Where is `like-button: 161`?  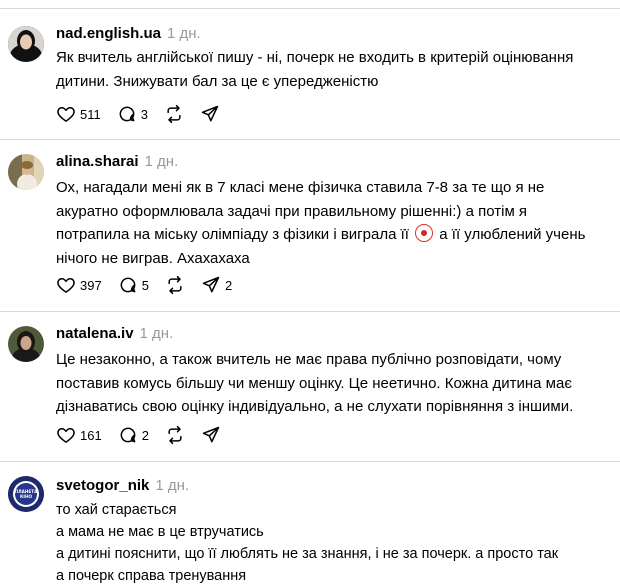 like-button: 161 is located at coordinates (79, 435).